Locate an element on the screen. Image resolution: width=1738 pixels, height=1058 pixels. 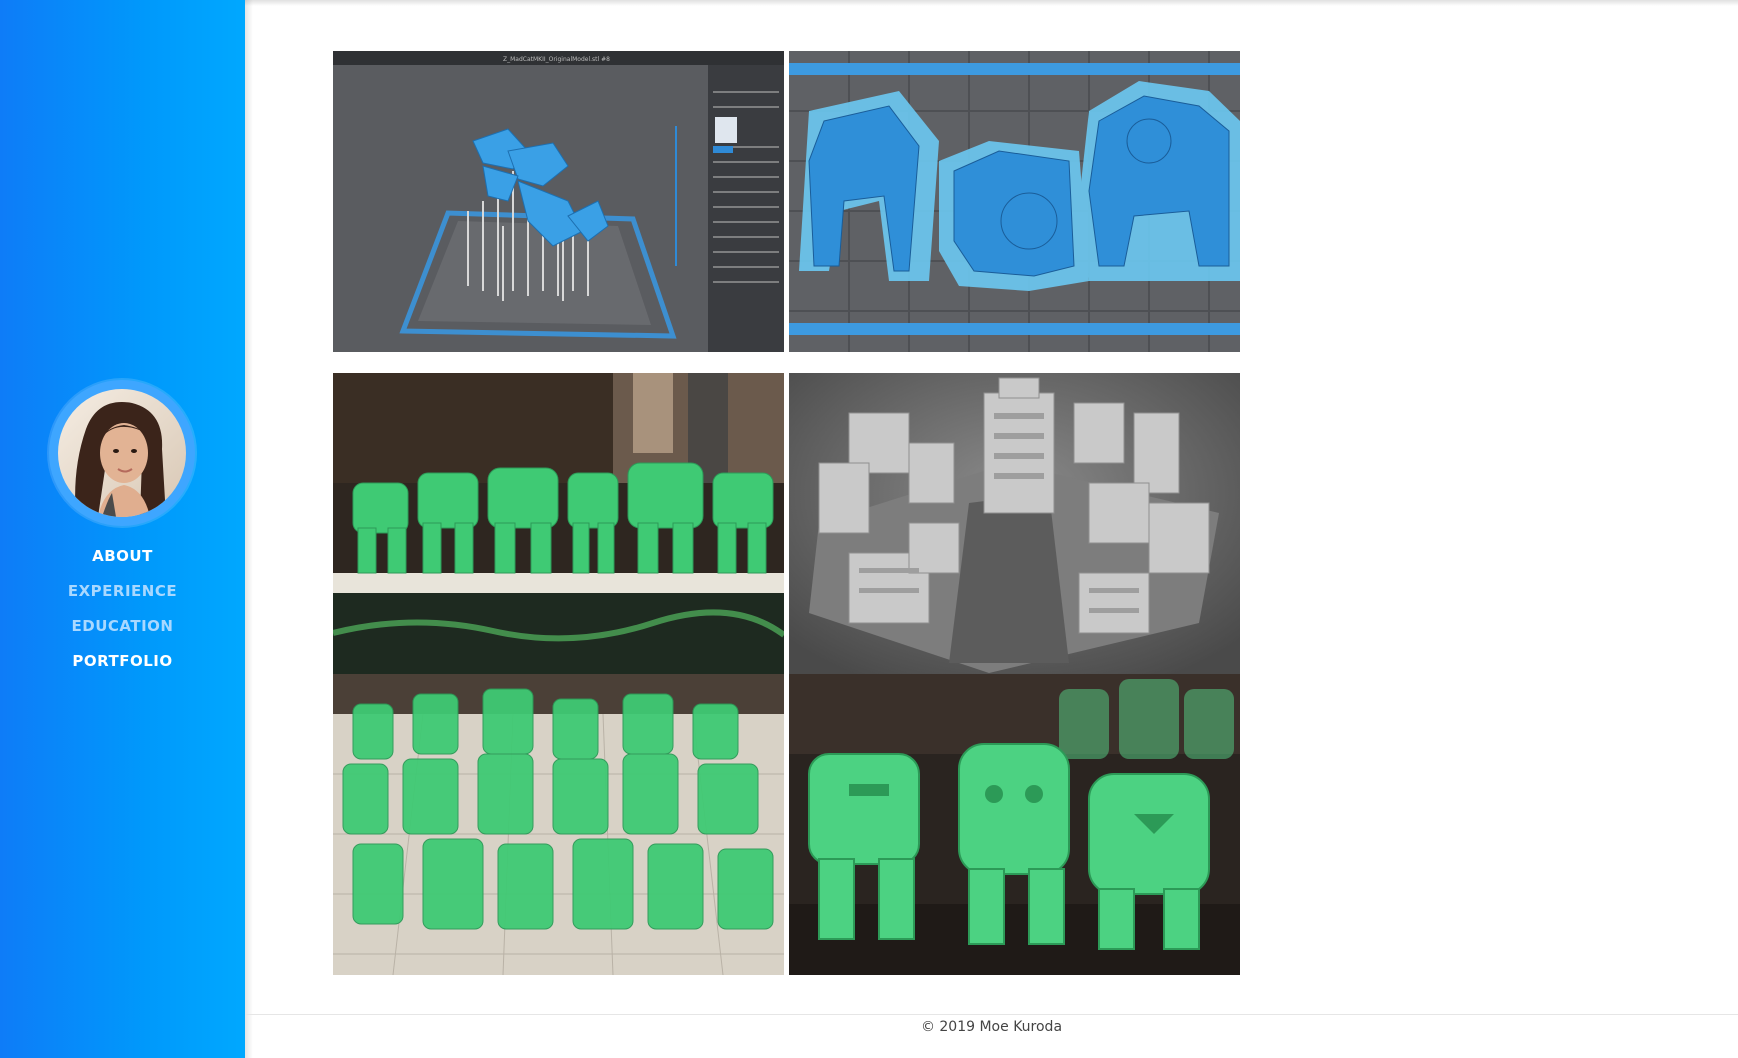
gallery-image-slicer-support-view: Z_MadCatMKII_OriginalModel.stl #8 is located at coordinates (558, 201).